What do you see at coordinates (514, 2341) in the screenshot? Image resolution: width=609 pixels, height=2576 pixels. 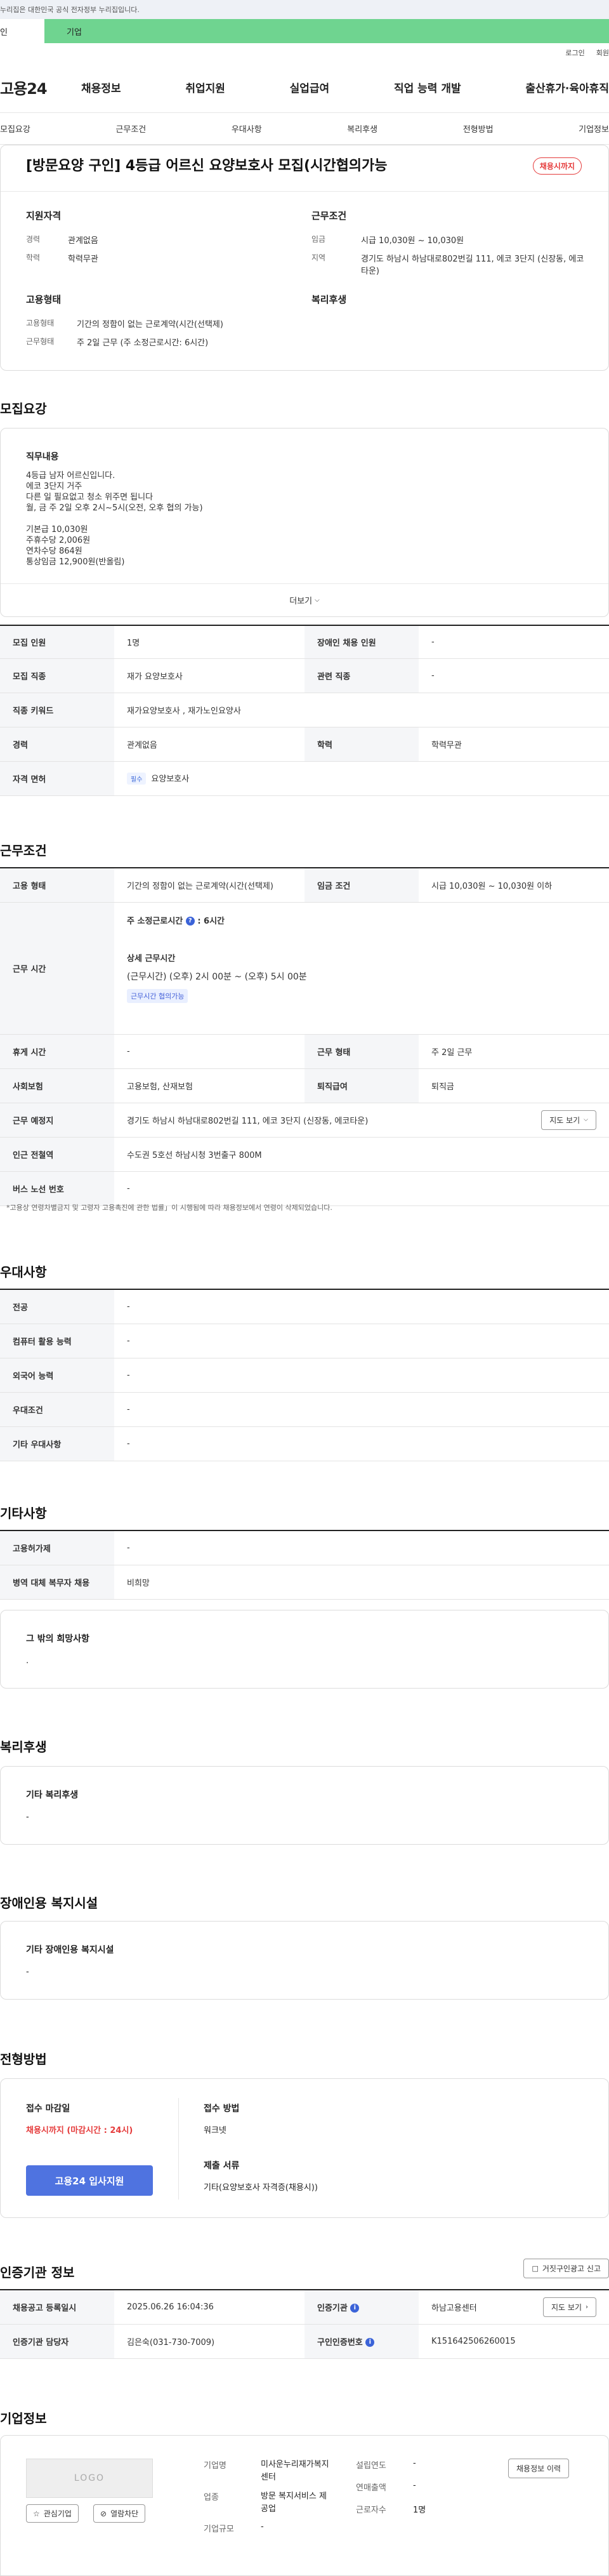 I see `table-value: K151642506260015` at bounding box center [514, 2341].